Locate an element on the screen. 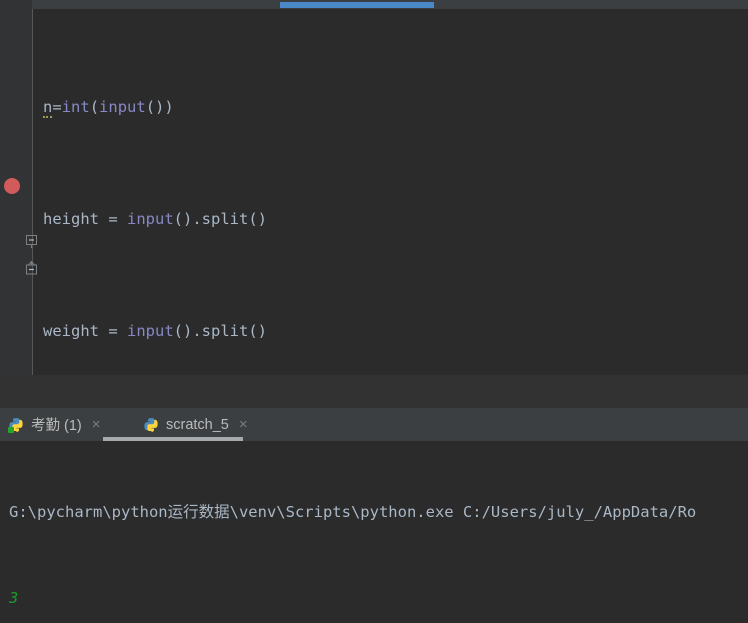  code-line-3: weight = input().split() is located at coordinates (390, 331).